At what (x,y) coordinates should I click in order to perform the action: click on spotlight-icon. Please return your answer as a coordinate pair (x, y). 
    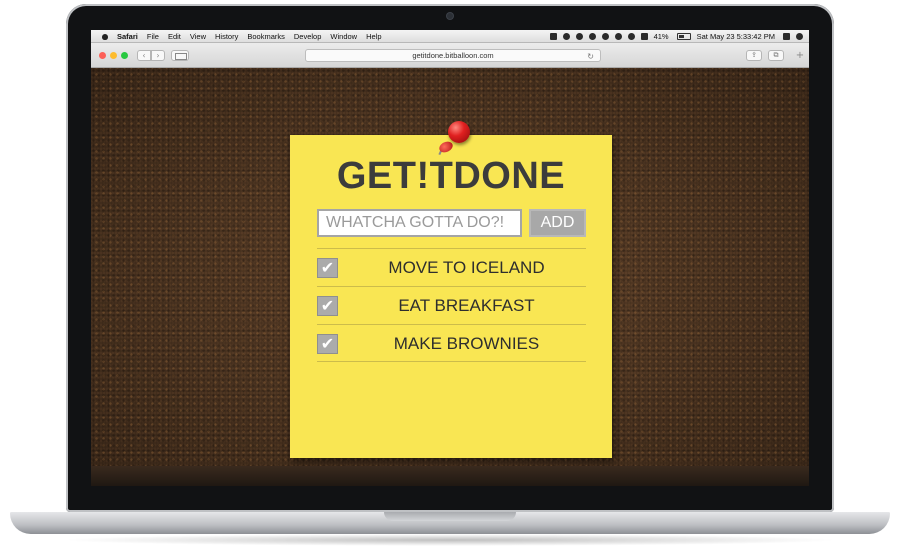
    Looking at the image, I should click on (786, 36).